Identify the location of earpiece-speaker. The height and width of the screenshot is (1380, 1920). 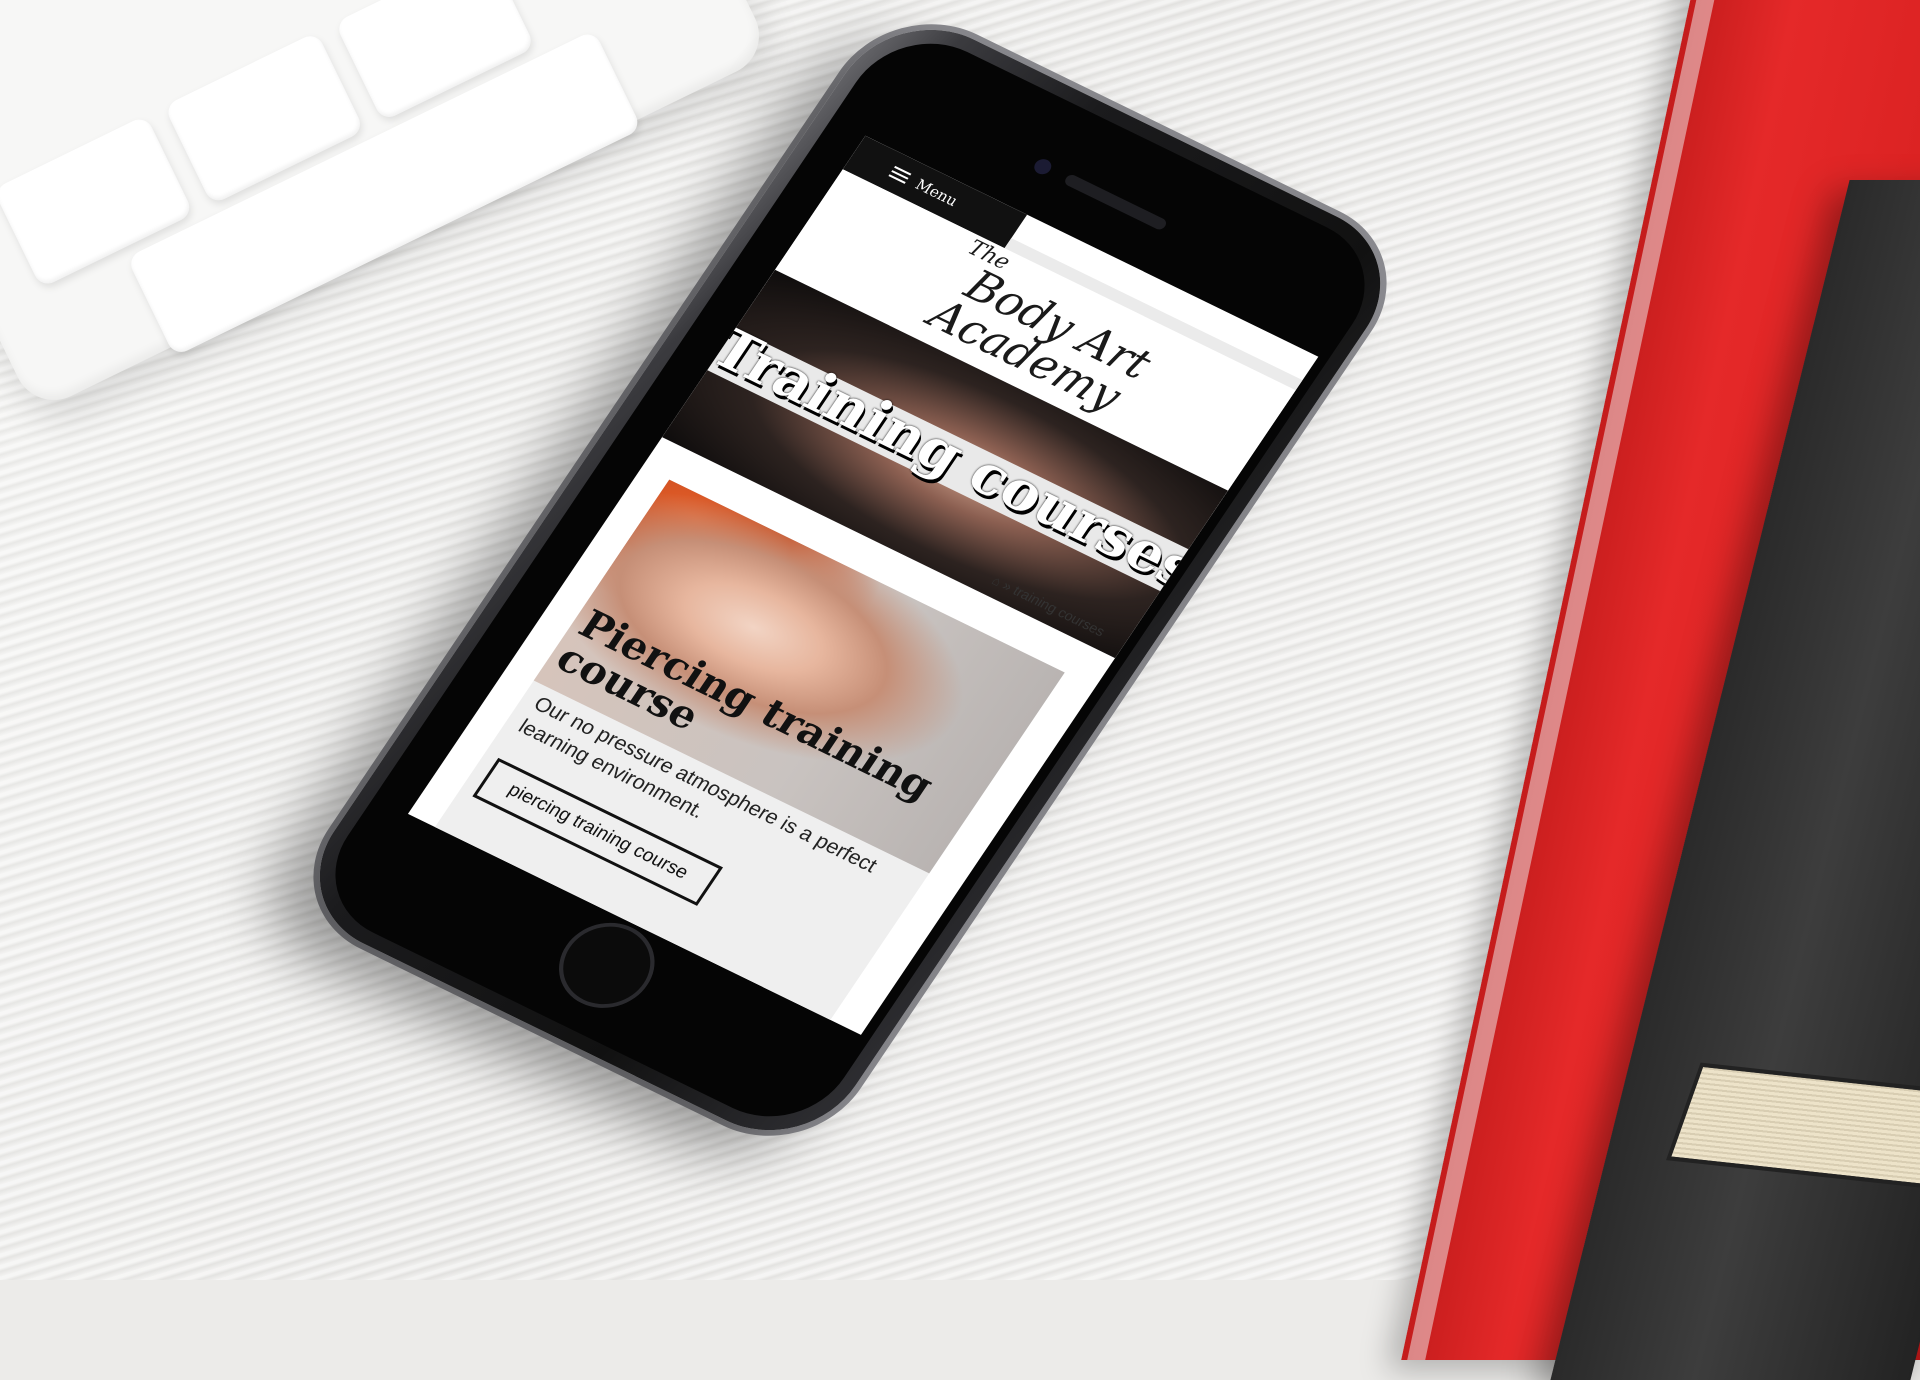
(1115, 202).